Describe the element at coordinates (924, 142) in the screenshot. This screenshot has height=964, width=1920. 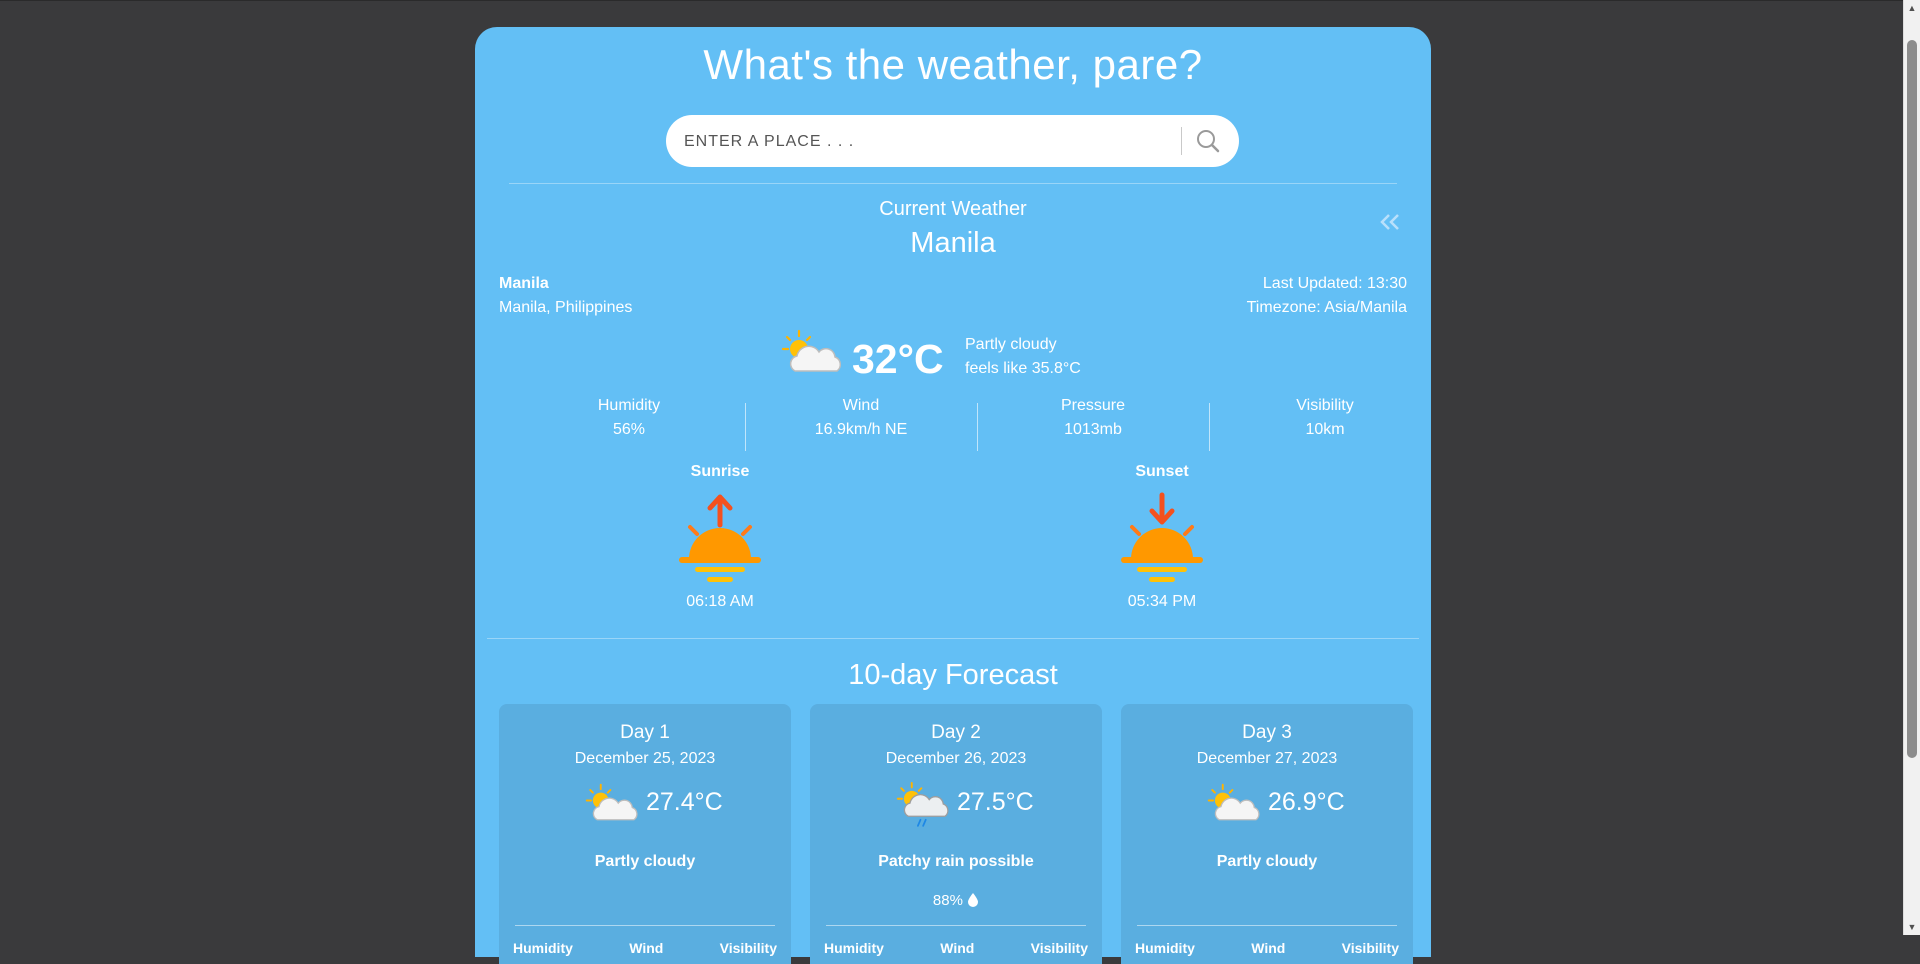
I see `search-input` at that location.